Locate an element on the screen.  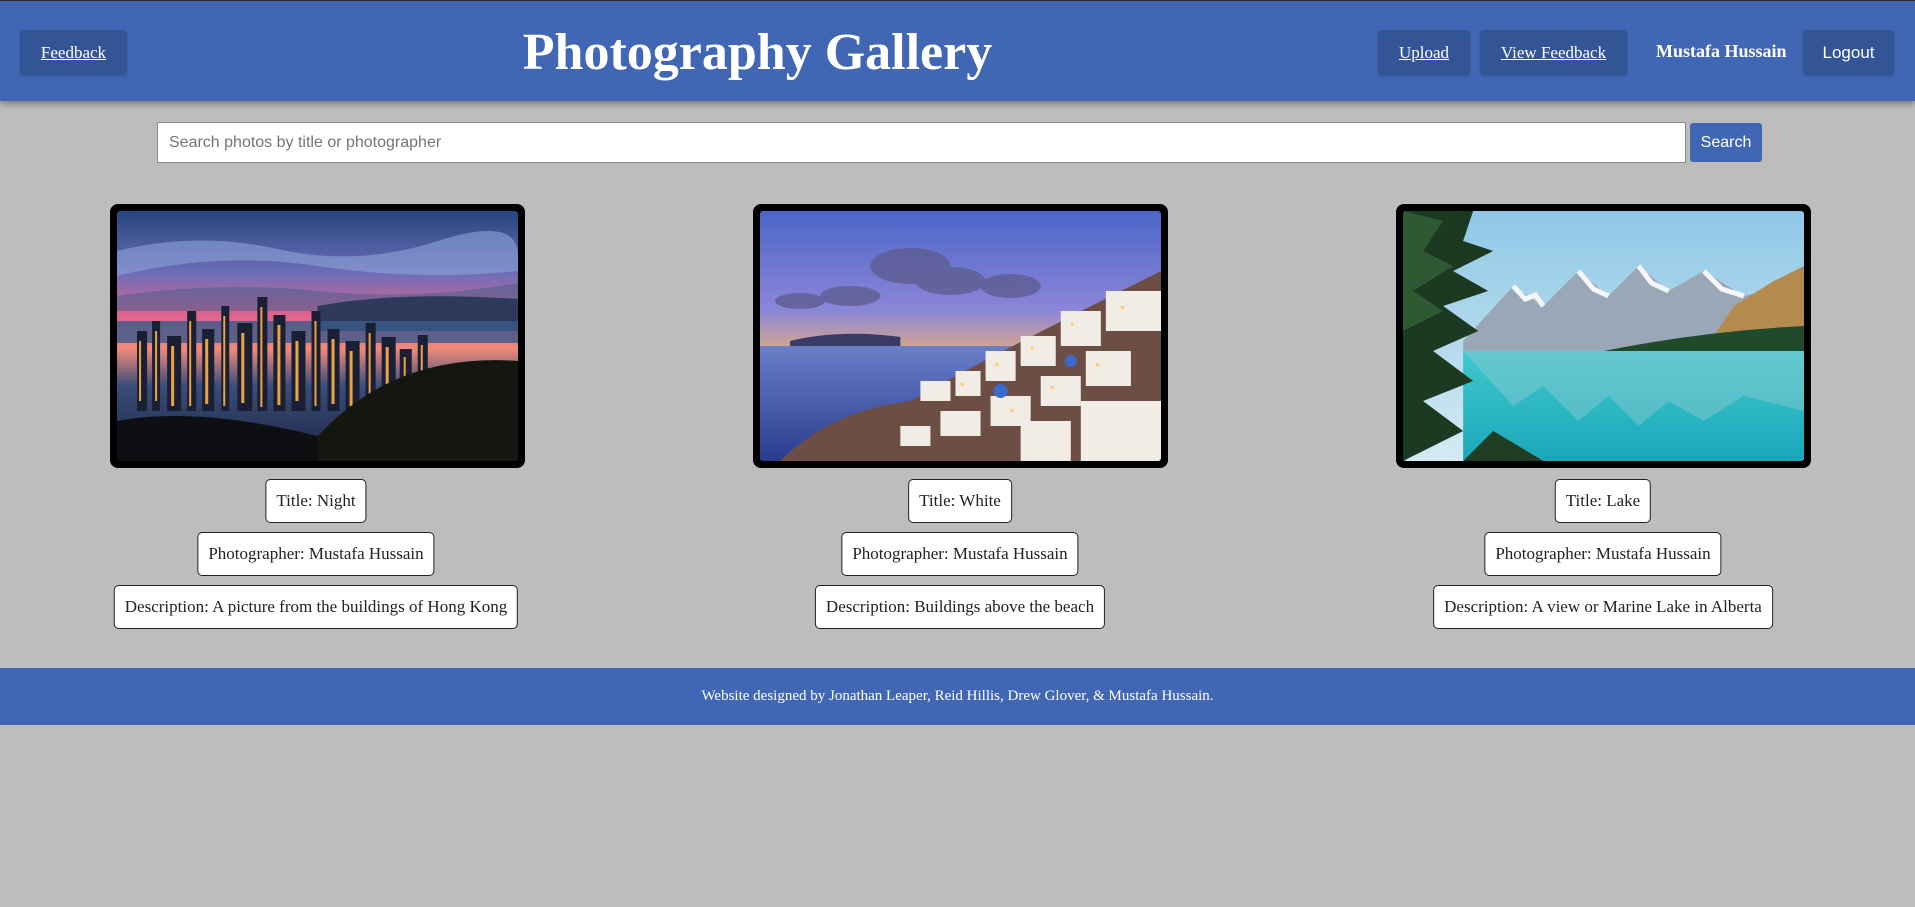
search-button: Search is located at coordinates (1726, 142).